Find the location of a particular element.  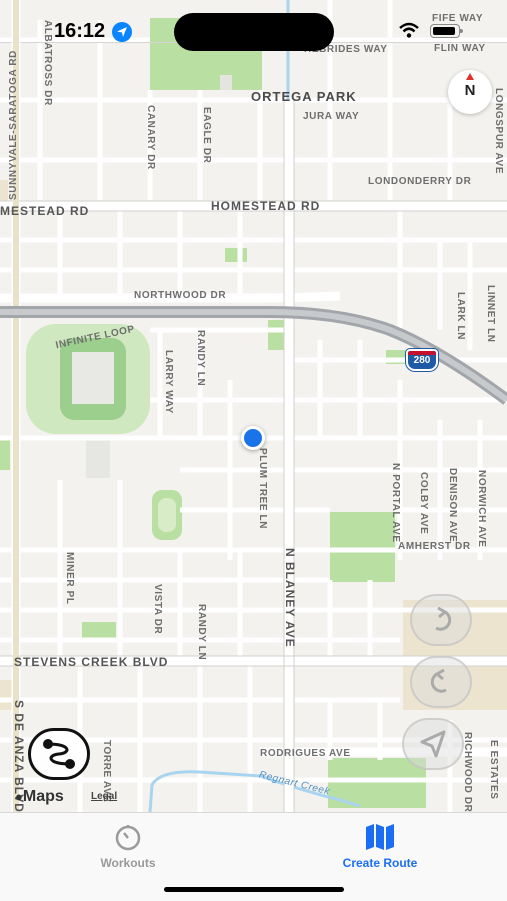

apple-logo-icon: ● is located at coordinates (19, 796).